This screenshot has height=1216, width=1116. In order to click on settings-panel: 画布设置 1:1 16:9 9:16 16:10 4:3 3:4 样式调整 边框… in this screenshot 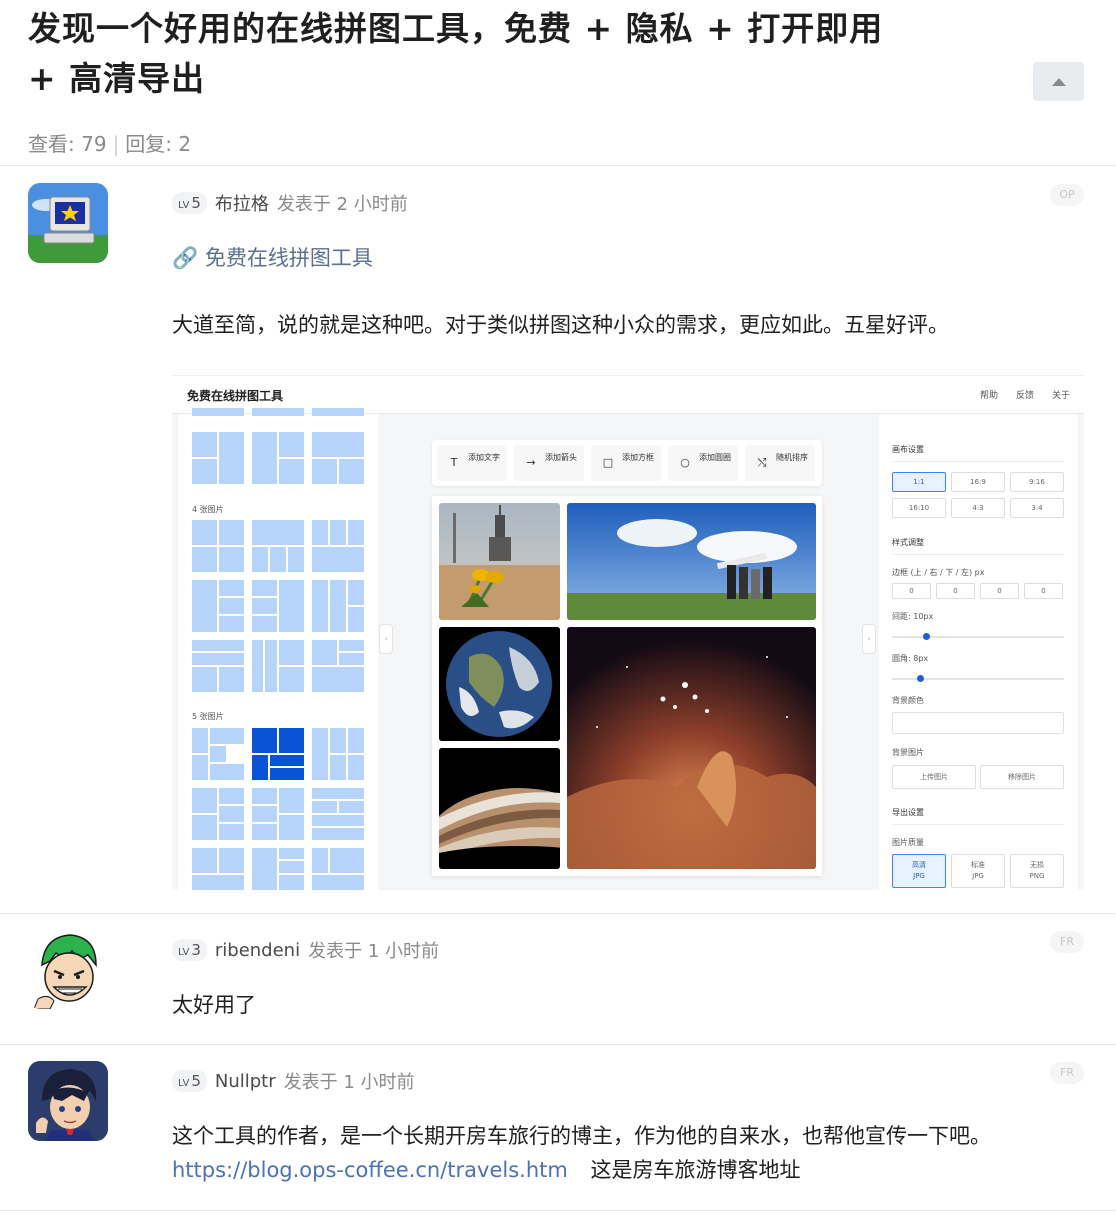, I will do `click(978, 652)`.